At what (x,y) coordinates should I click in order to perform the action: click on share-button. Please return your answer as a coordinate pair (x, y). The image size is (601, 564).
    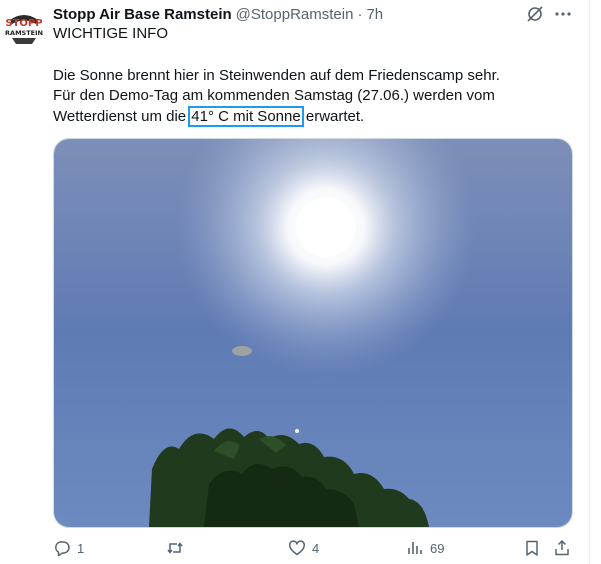
    Looking at the image, I should click on (562, 548).